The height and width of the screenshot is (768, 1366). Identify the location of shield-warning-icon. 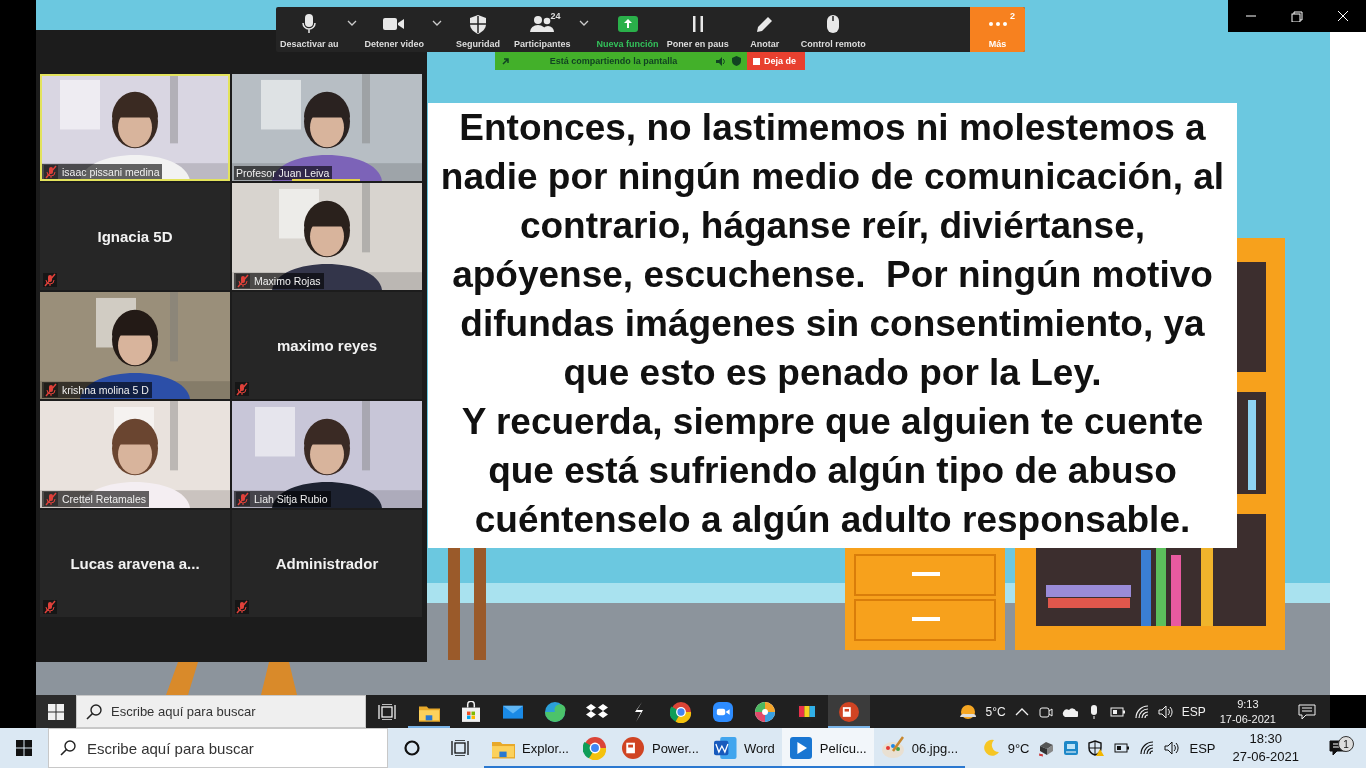
(1097, 748).